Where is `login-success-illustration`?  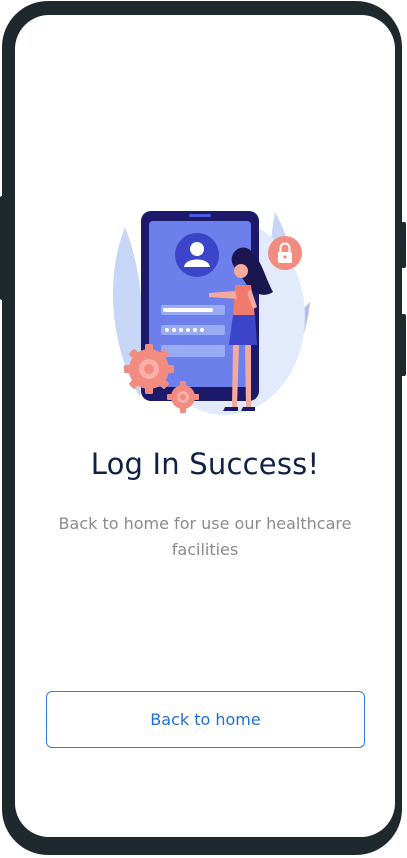
login-success-illustration is located at coordinates (211, 313).